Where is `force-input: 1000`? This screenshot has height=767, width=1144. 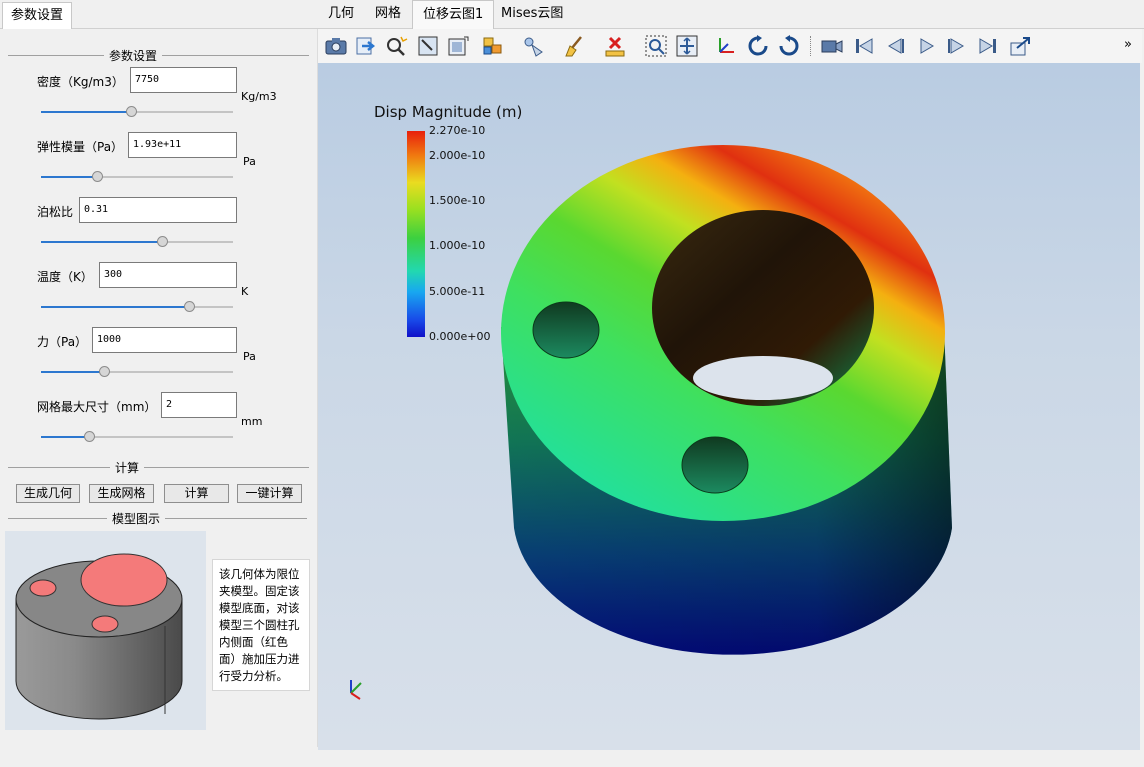 force-input: 1000 is located at coordinates (164, 340).